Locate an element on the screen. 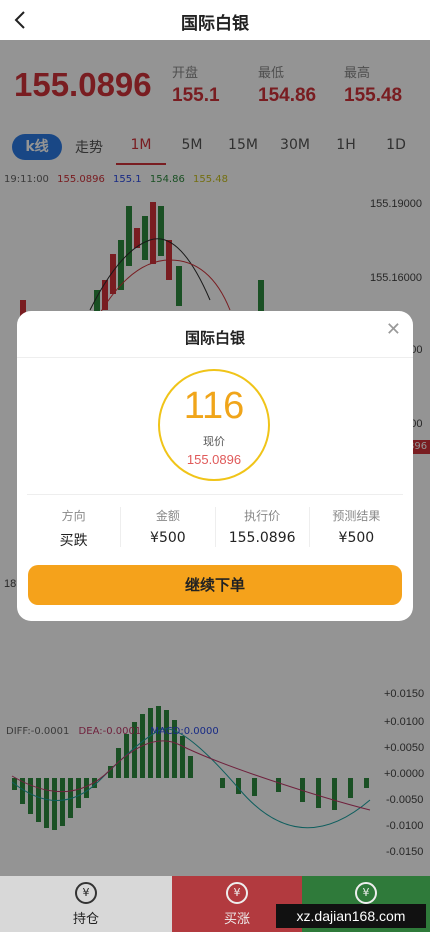 The image size is (430, 932). top-bar: 国际白银 is located at coordinates (215, 20).